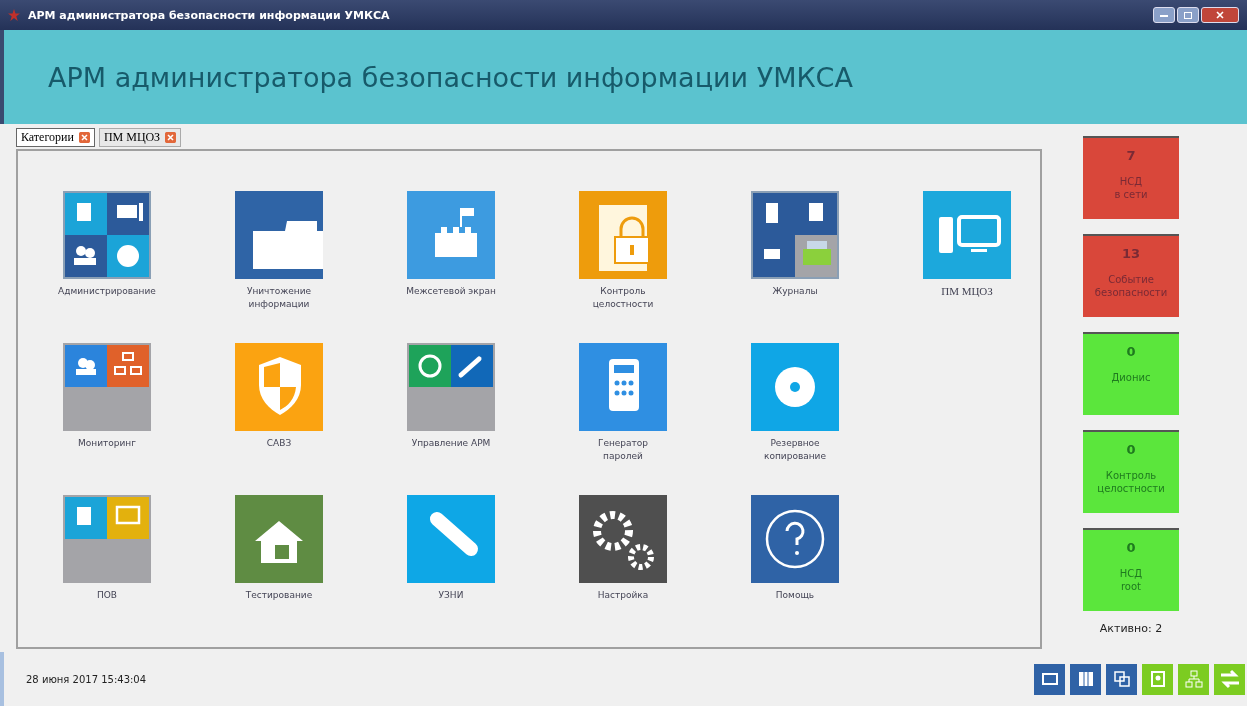 The image size is (1247, 706). What do you see at coordinates (279, 298) in the screenshot?
I see `tile-label: Уничтожение информации` at bounding box center [279, 298].